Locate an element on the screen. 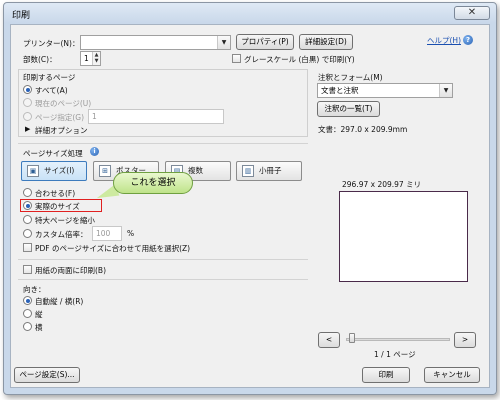 Image resolution: width=500 pixels, height=400 pixels. booklet-button: ▥ 小冊子 is located at coordinates (269, 171).